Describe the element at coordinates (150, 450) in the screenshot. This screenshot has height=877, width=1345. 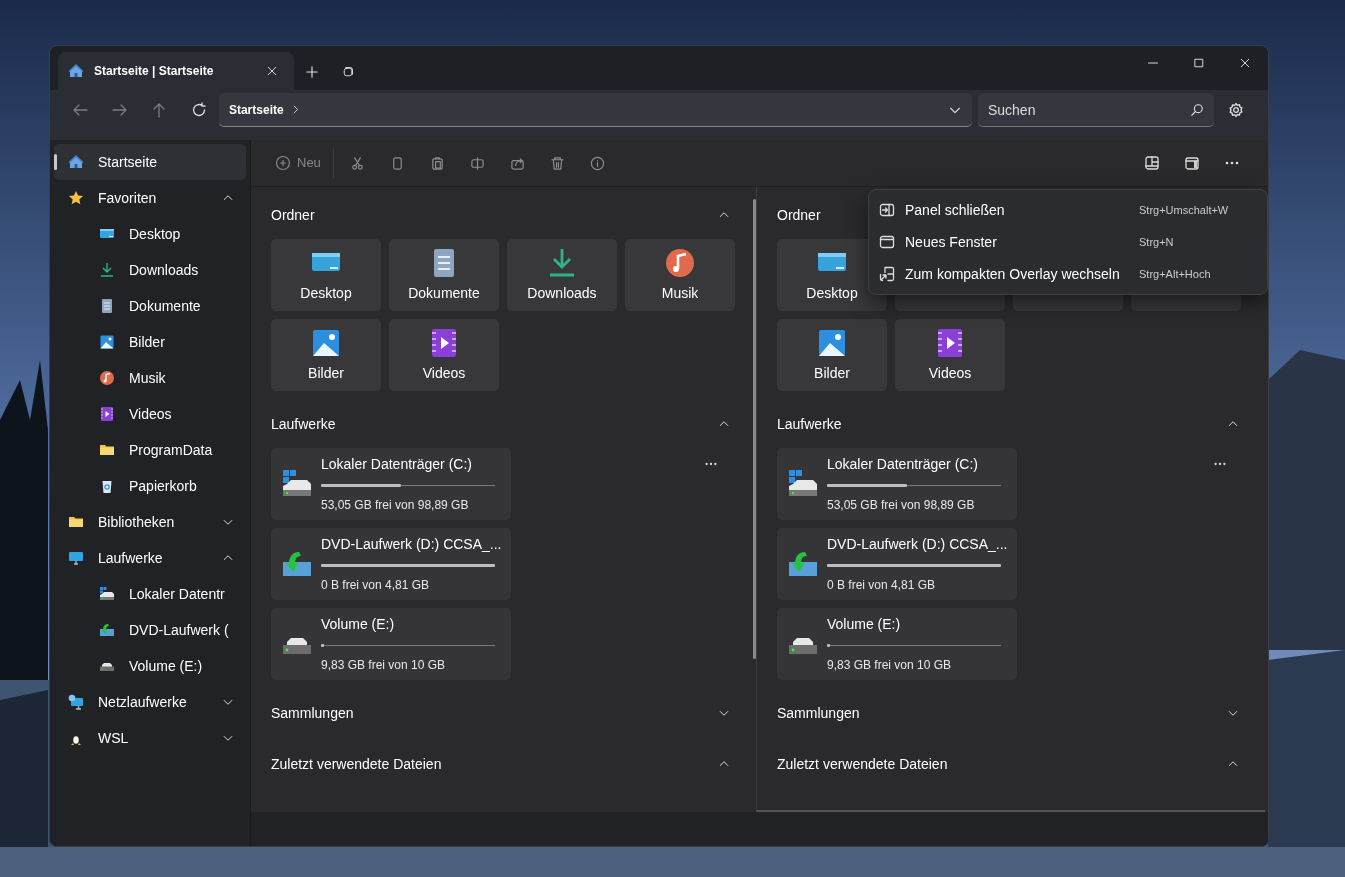
I see `sidebar-item: ProgramData` at that location.